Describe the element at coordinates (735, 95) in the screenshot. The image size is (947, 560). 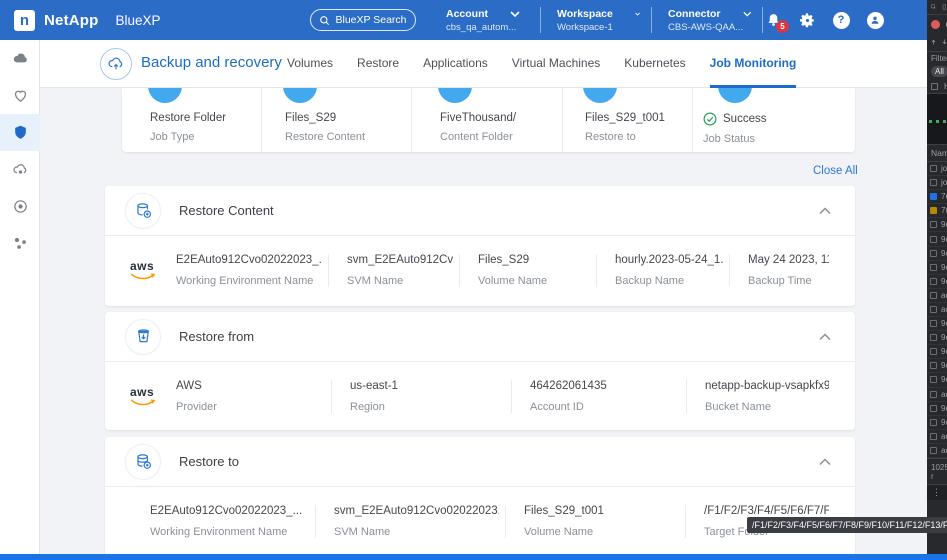
I see `job-status-icon` at that location.